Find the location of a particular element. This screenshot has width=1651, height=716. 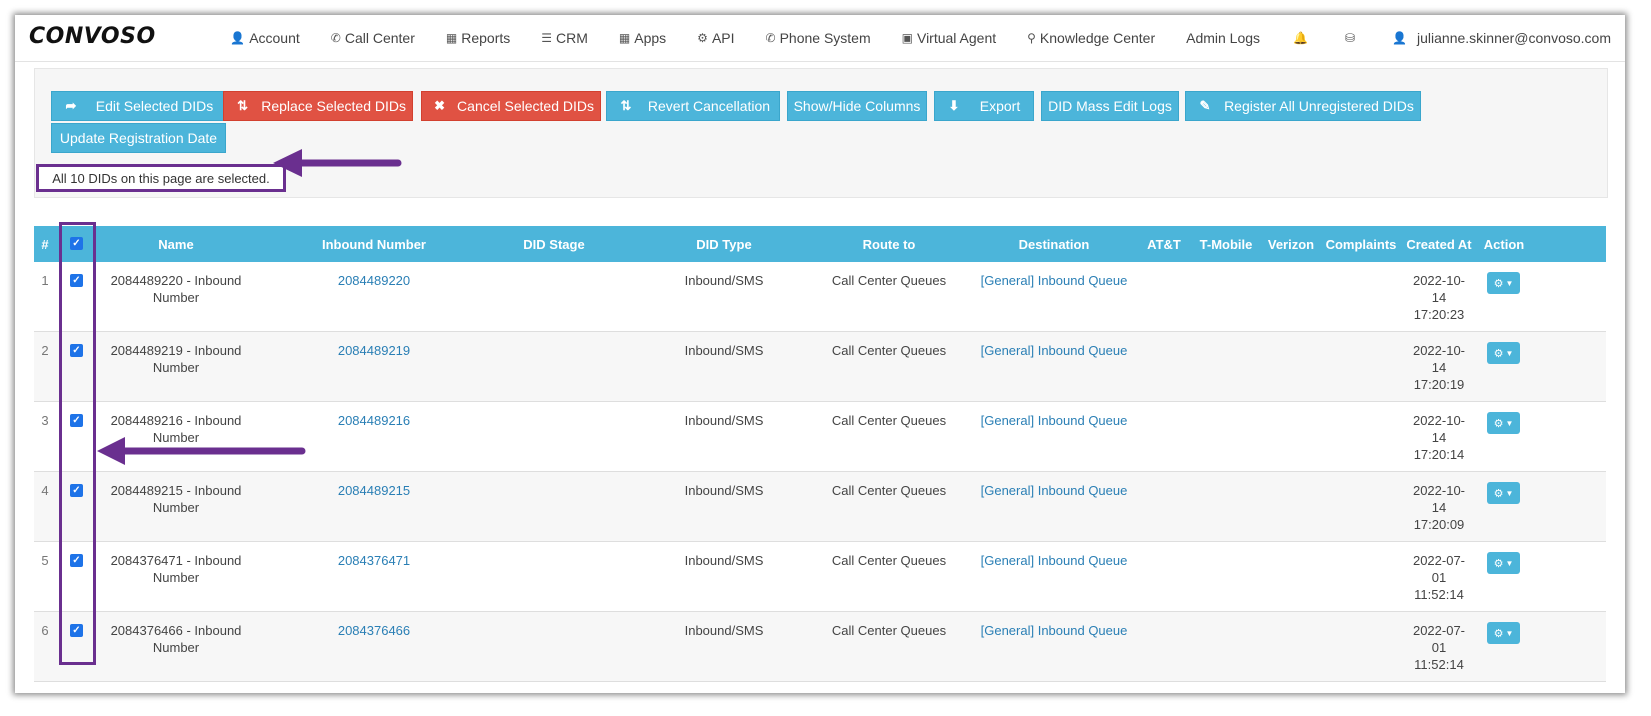

update-registration-date-button: Update Registration Date is located at coordinates (138, 138).